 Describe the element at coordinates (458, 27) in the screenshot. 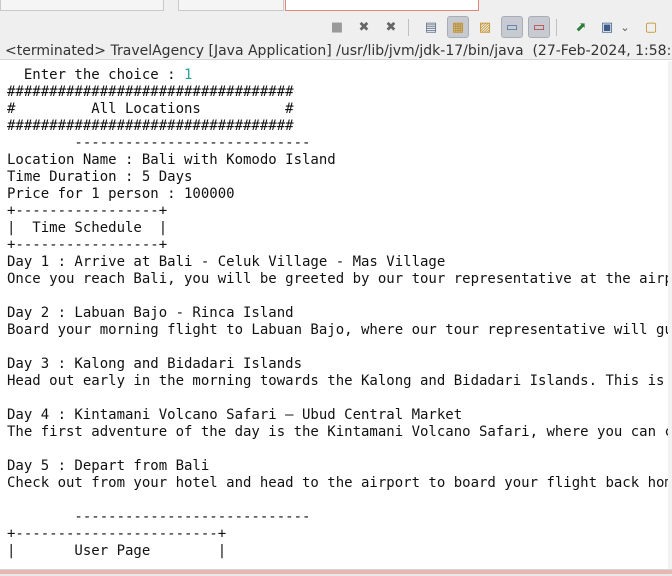

I see `scroll-lock-icon: ▦` at that location.